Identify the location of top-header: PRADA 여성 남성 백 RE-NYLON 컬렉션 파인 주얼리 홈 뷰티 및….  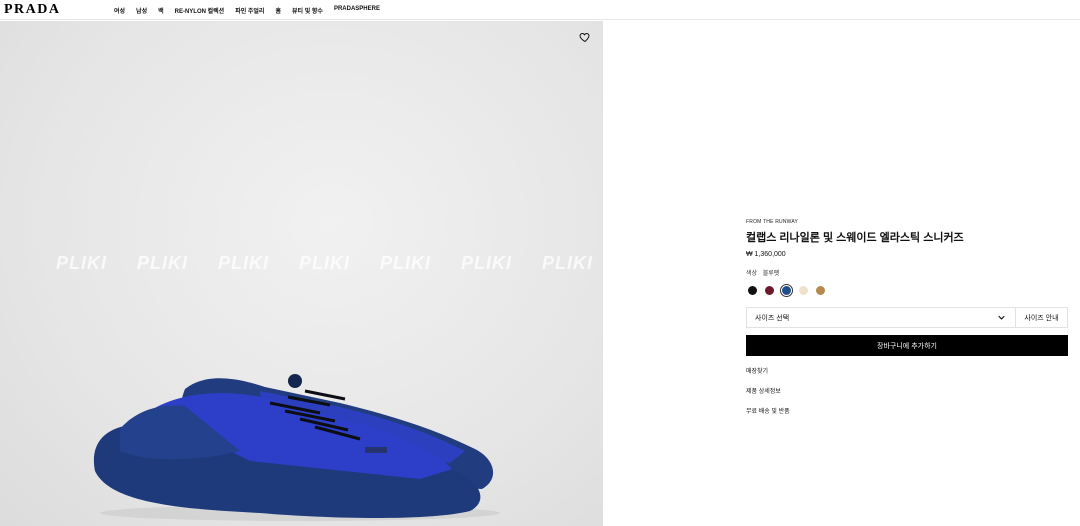
(540, 10).